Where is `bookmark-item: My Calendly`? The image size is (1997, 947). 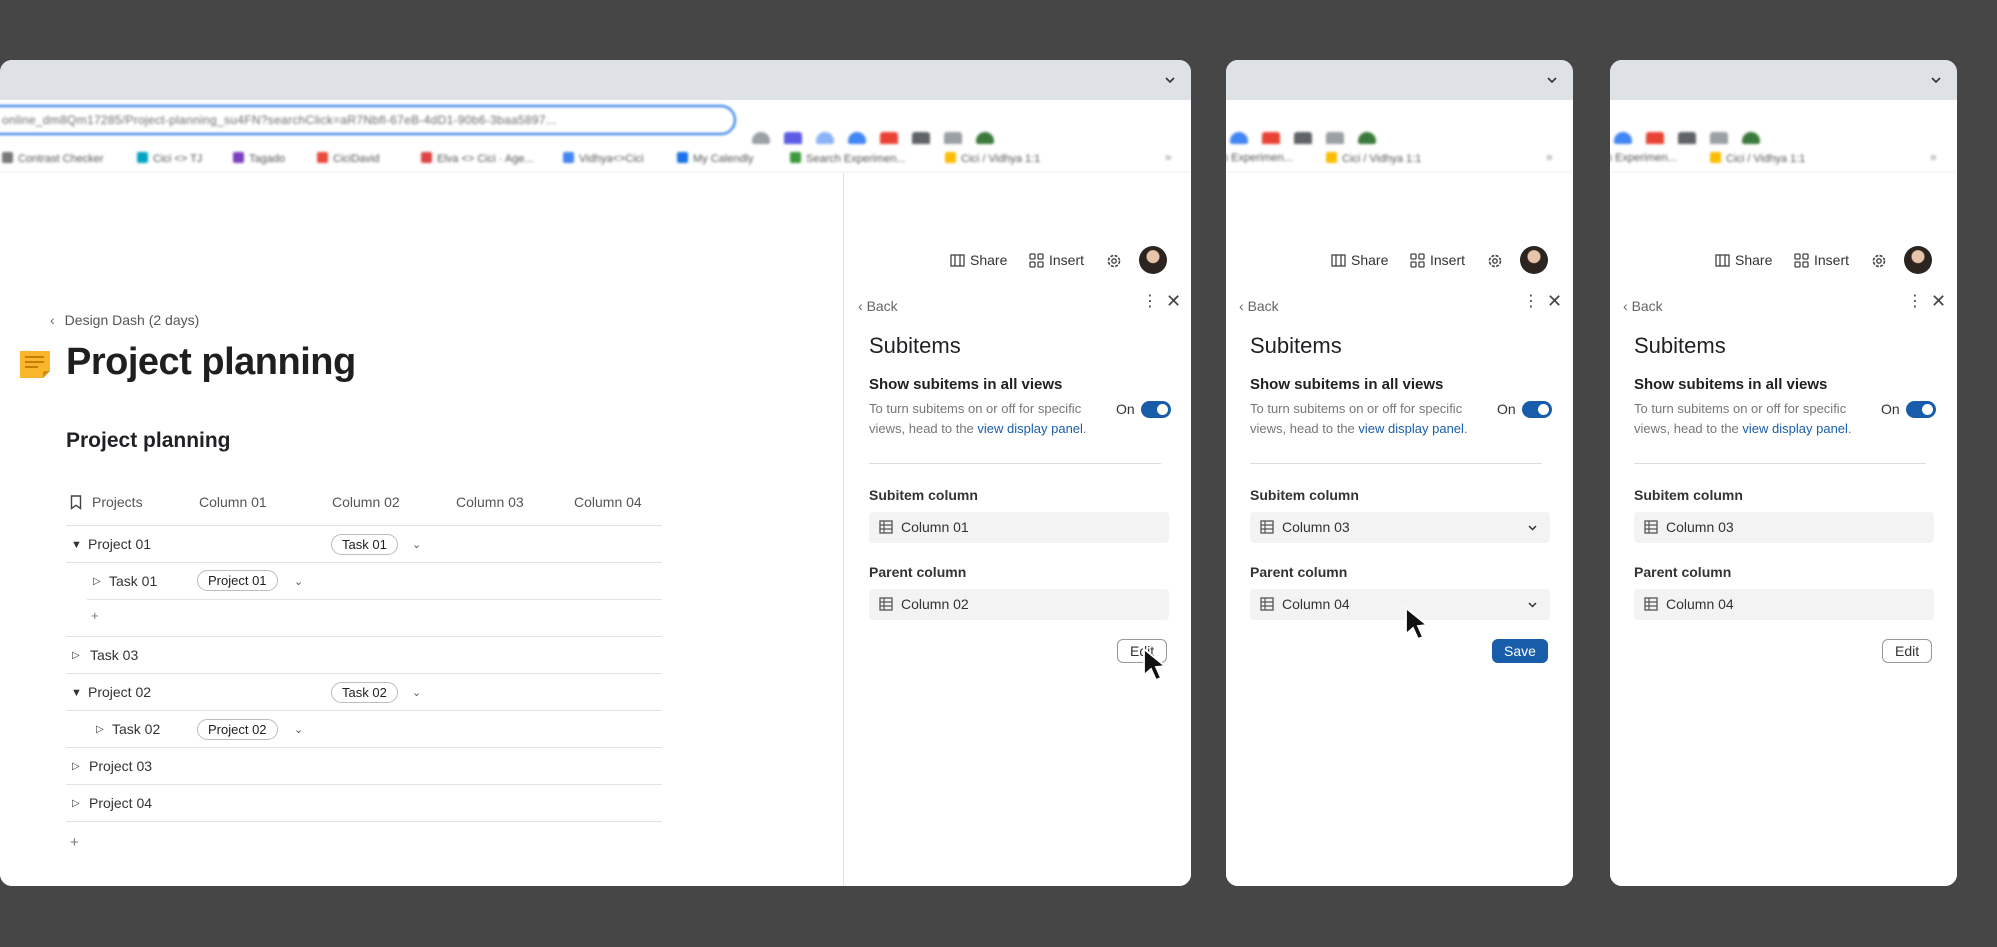
bookmark-item: My Calendly is located at coordinates (715, 158).